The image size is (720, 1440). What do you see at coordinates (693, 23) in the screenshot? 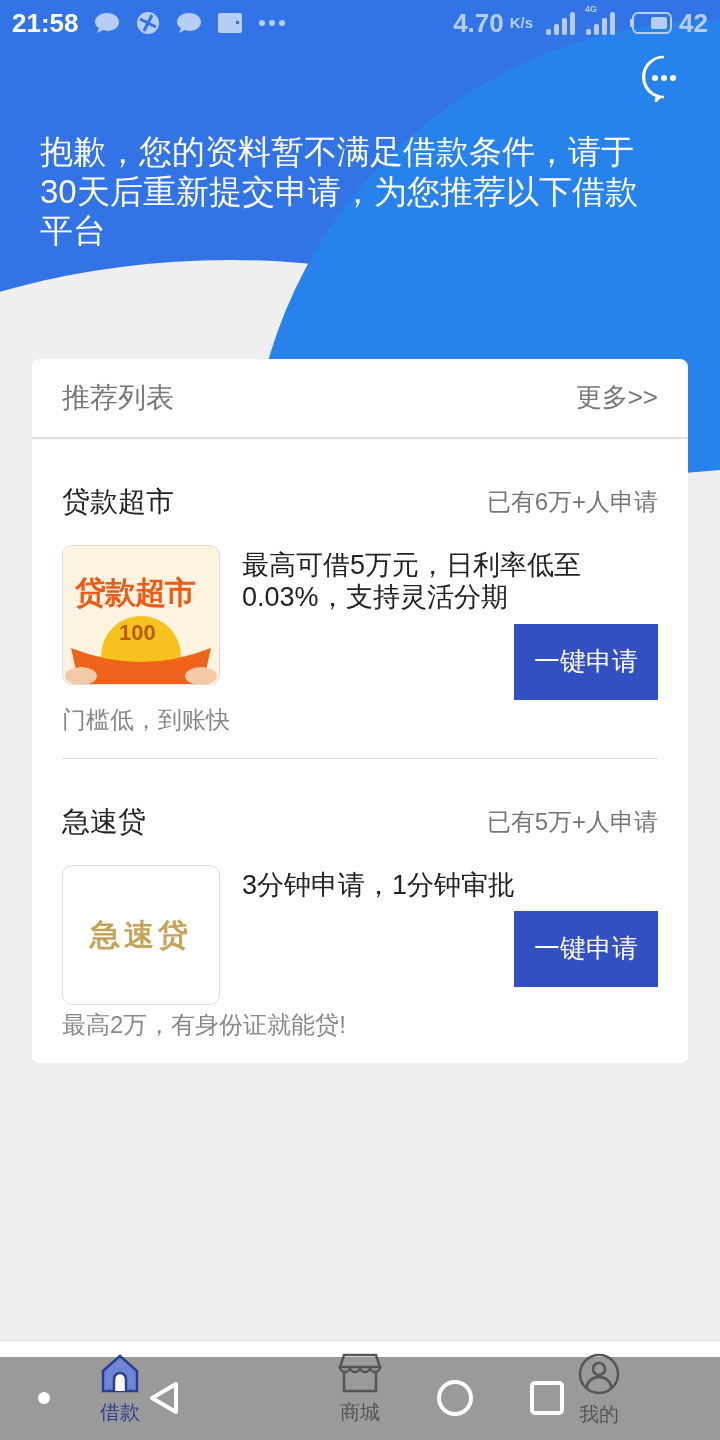
I see `battery-level: 42` at bounding box center [693, 23].